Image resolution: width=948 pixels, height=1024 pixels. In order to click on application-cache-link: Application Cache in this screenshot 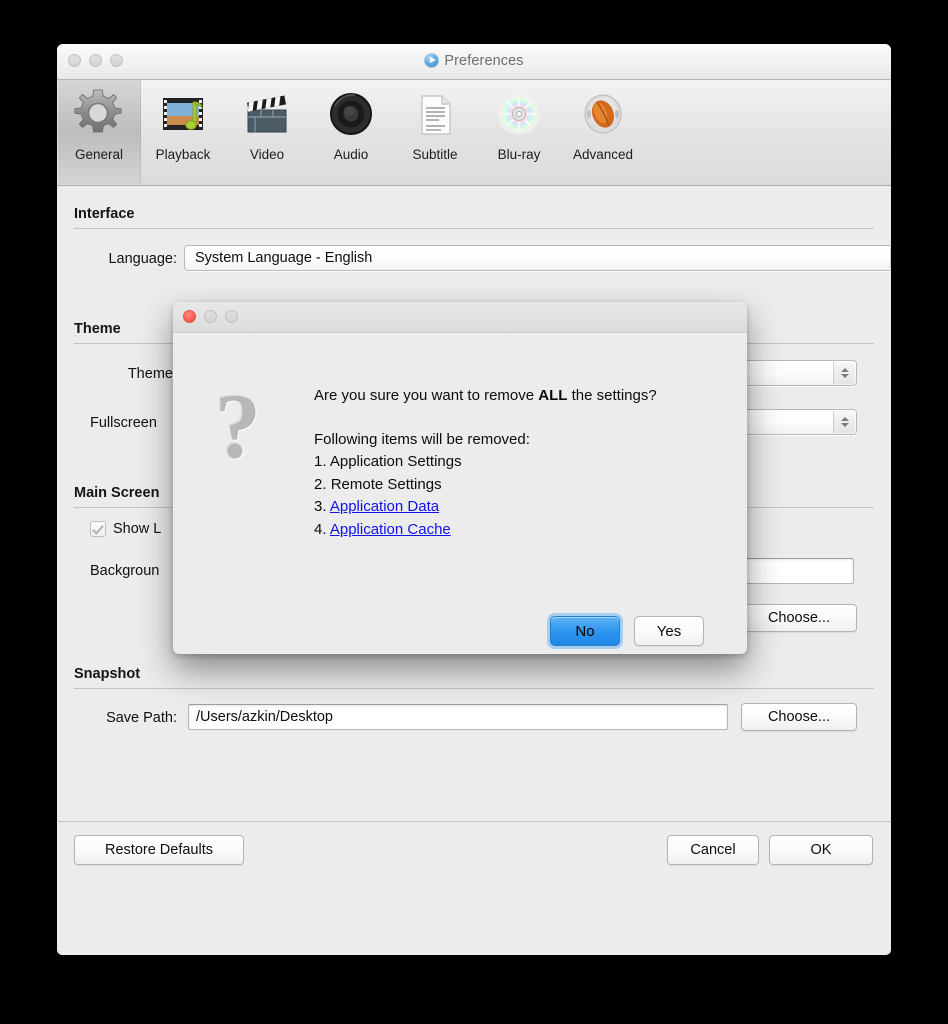, I will do `click(390, 529)`.